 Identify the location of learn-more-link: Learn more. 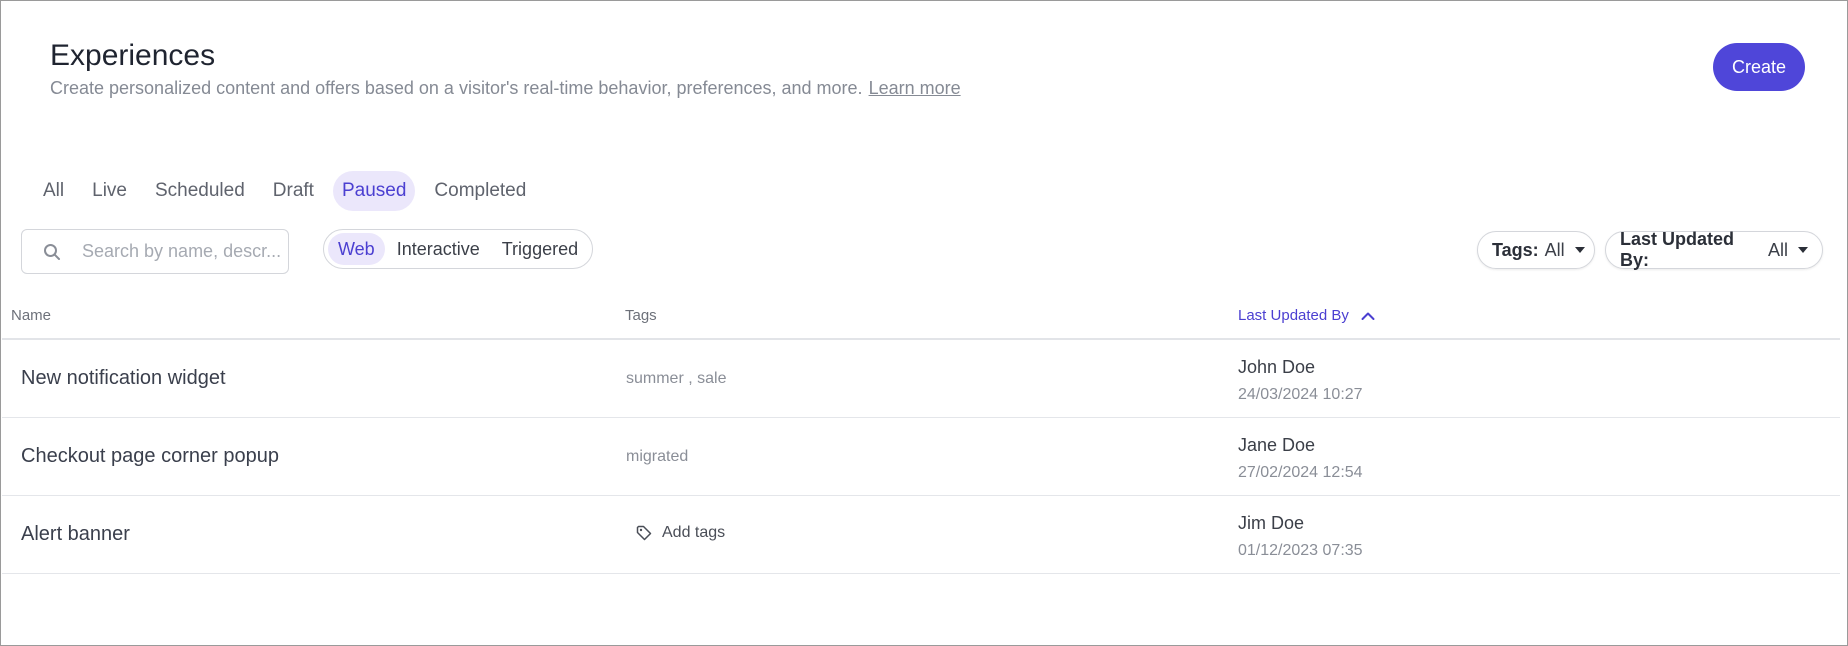
(915, 88).